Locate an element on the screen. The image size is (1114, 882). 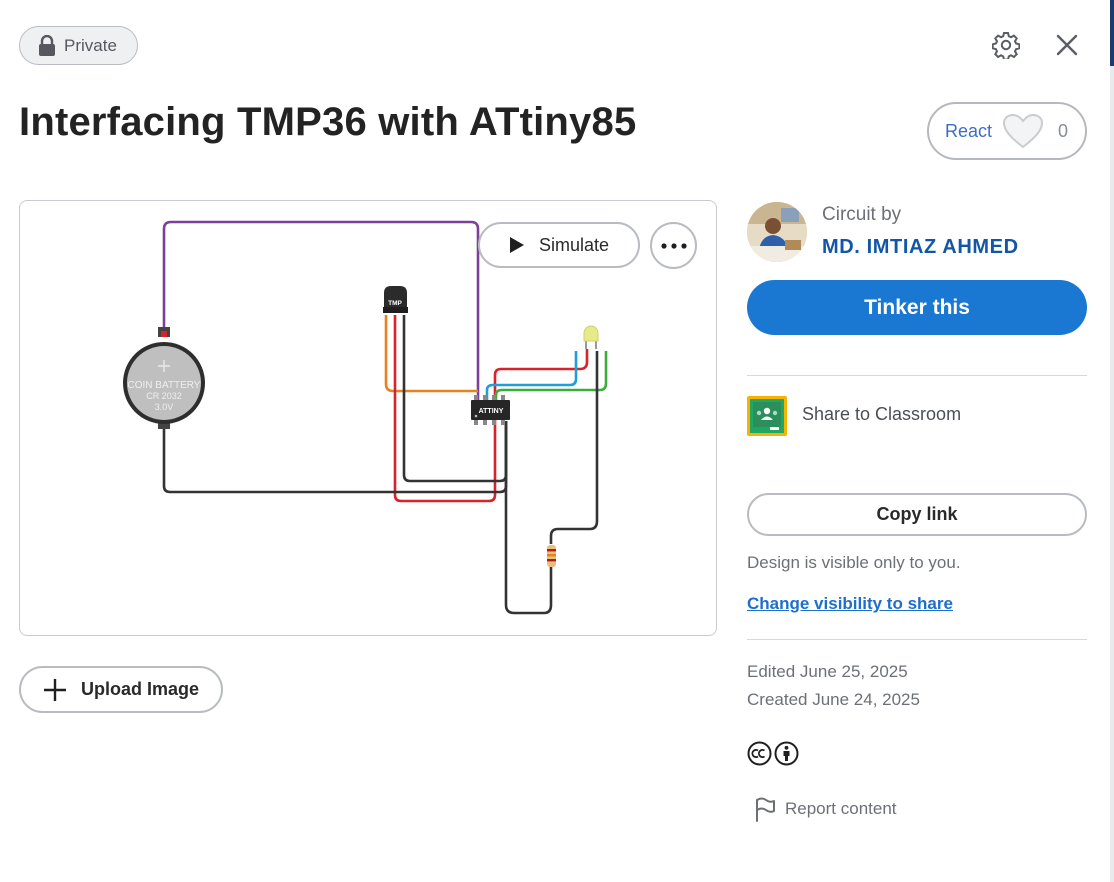
divider-bottom is located at coordinates (917, 639).